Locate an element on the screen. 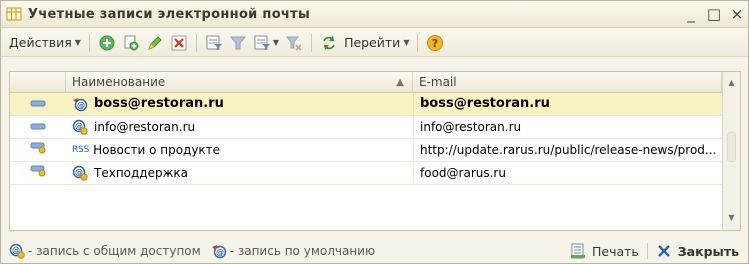 This screenshot has height=264, width=749. add-icon is located at coordinates (107, 43).